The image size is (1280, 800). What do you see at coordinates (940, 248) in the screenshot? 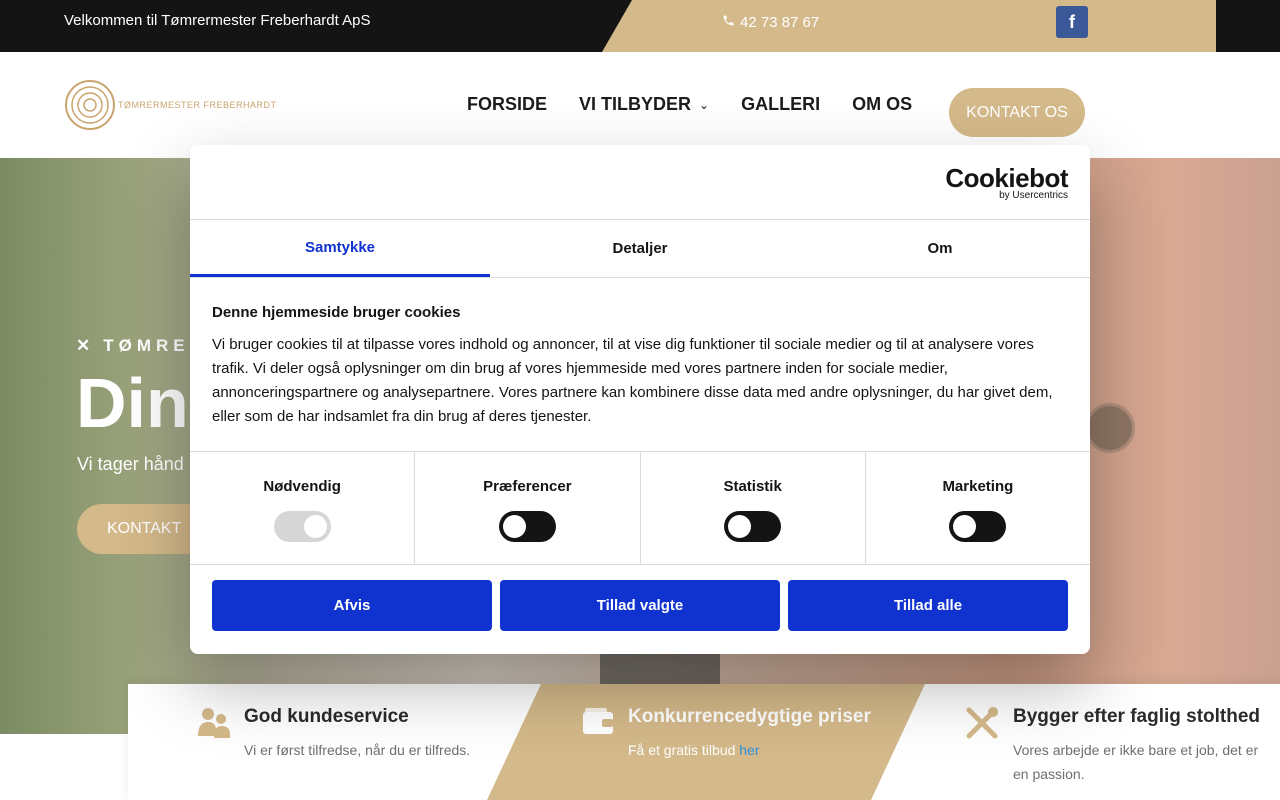
I see `tab-om: Om` at bounding box center [940, 248].